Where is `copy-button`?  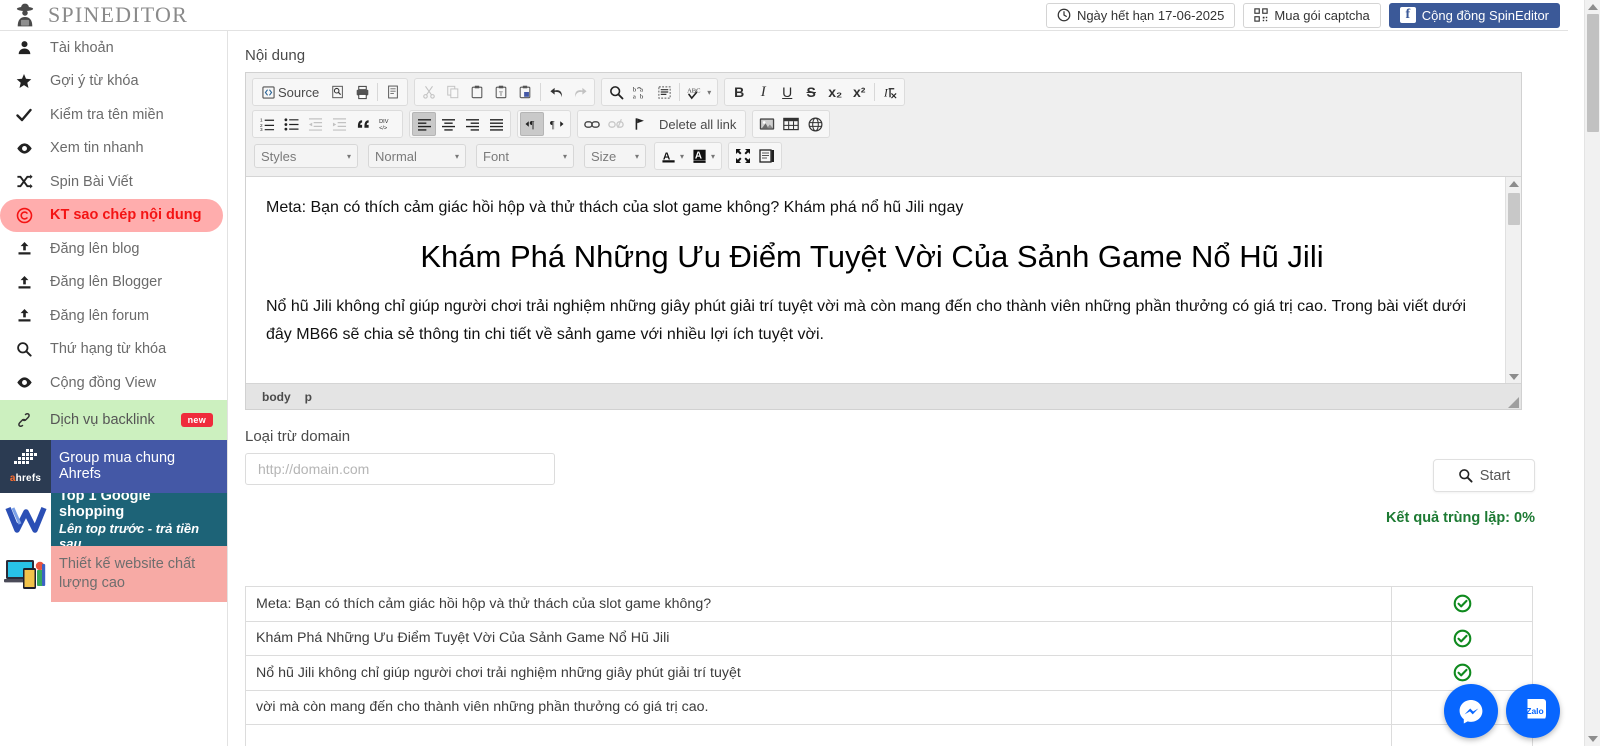 copy-button is located at coordinates (453, 92).